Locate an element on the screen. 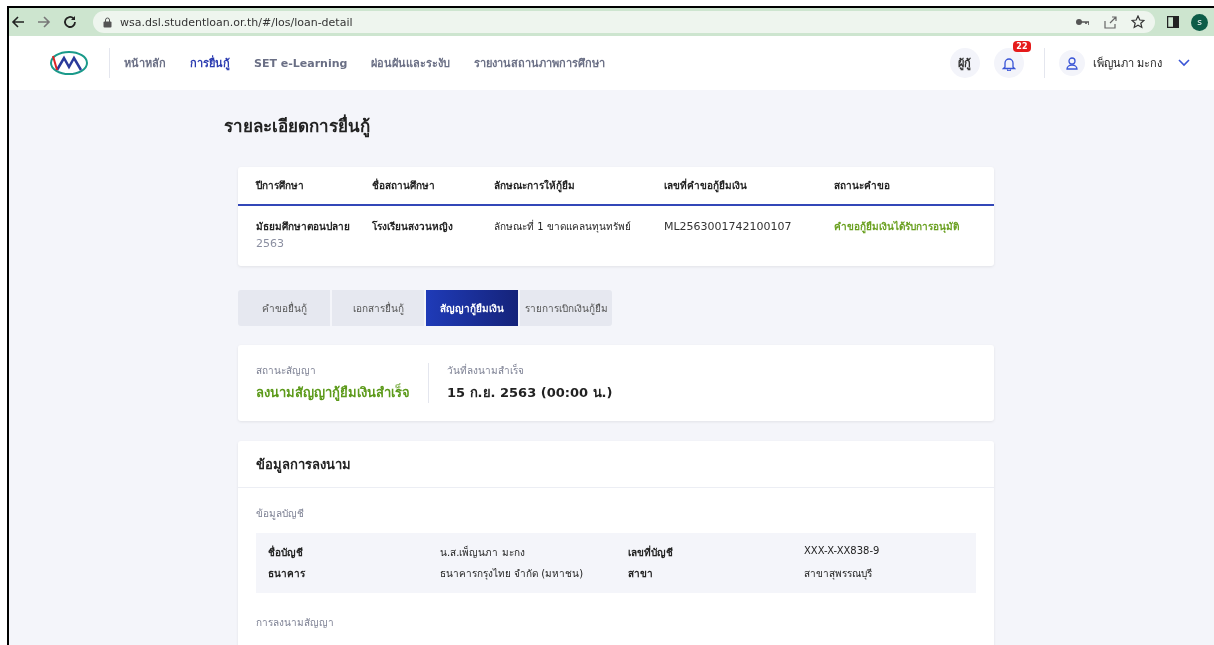 This screenshot has width=1214, height=645. column-header: ลักษณะการให้กู้ยืม is located at coordinates (535, 185).